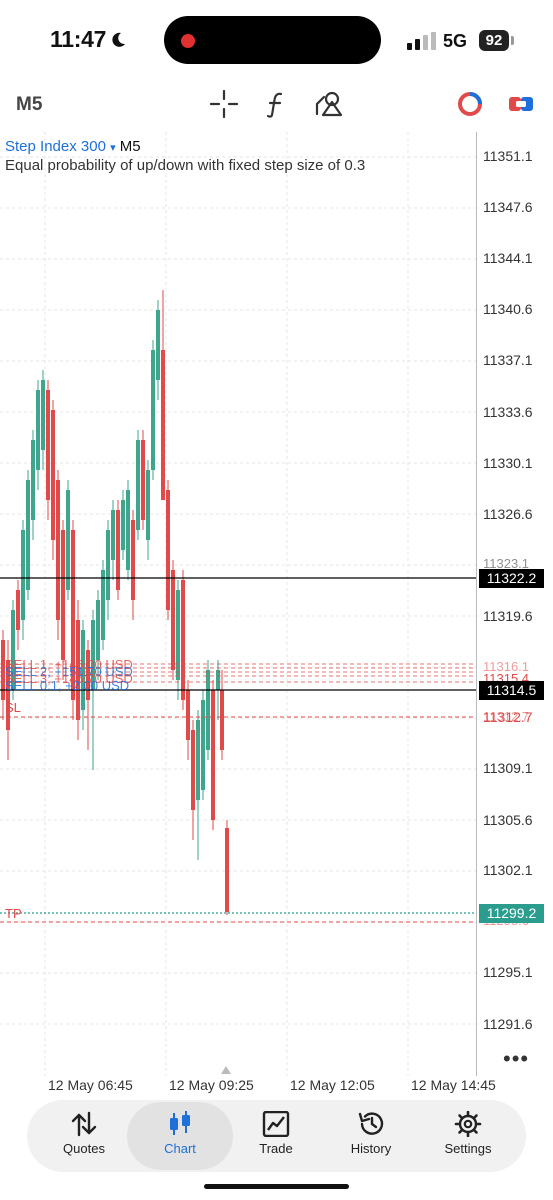 The height and width of the screenshot is (1200, 553). I want to click on status-time: 11:47, so click(78, 39).